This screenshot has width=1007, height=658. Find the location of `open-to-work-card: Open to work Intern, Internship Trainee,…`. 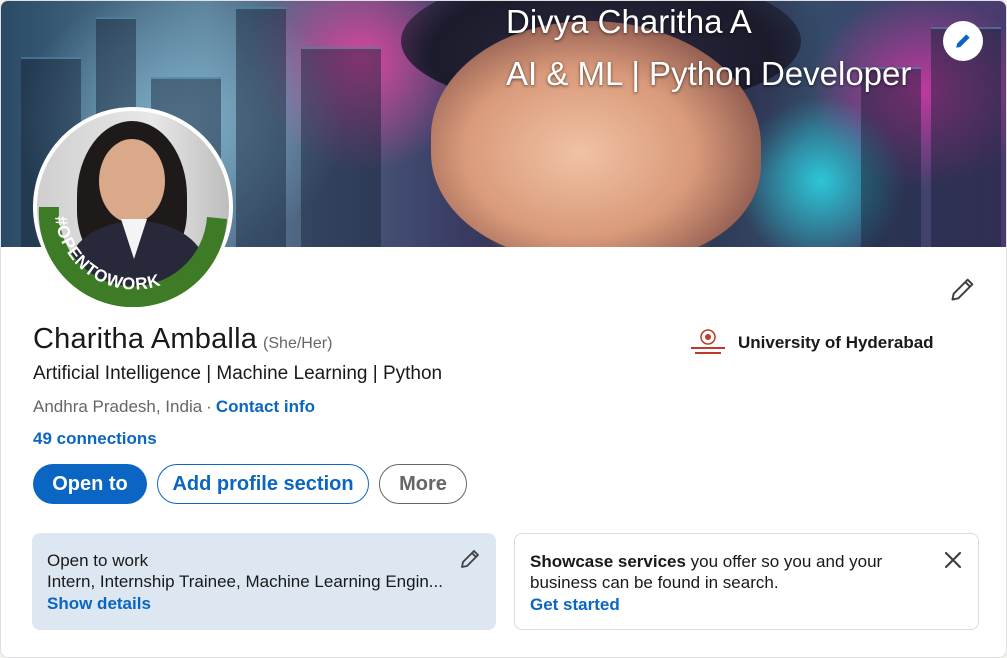

open-to-work-card: Open to work Intern, Internship Trainee,… is located at coordinates (264, 581).